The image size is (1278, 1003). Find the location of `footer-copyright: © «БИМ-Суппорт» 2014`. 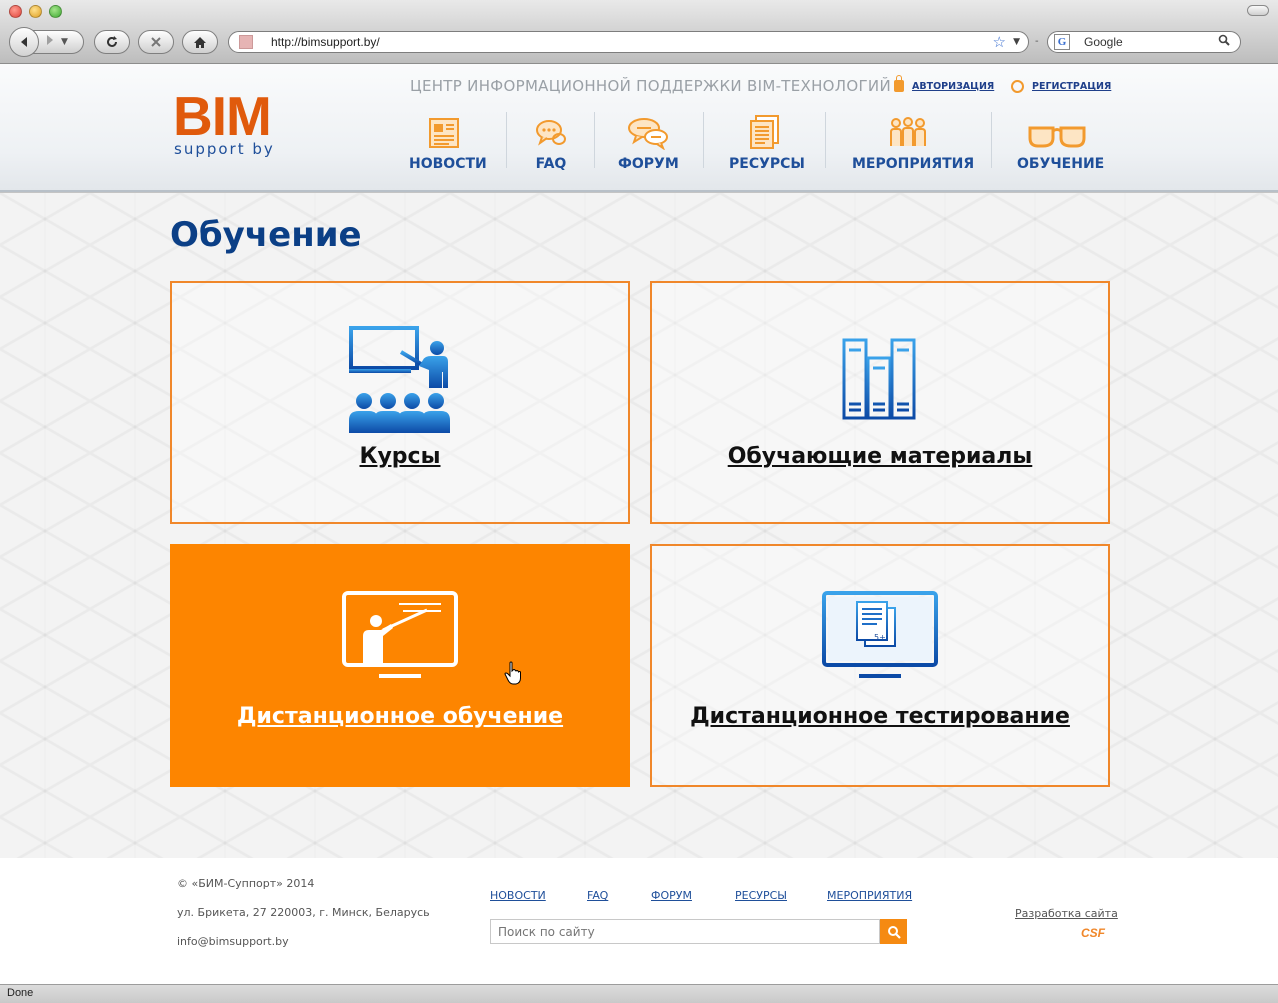

footer-copyright: © «БИМ-Суппорт» 2014 is located at coordinates (246, 883).